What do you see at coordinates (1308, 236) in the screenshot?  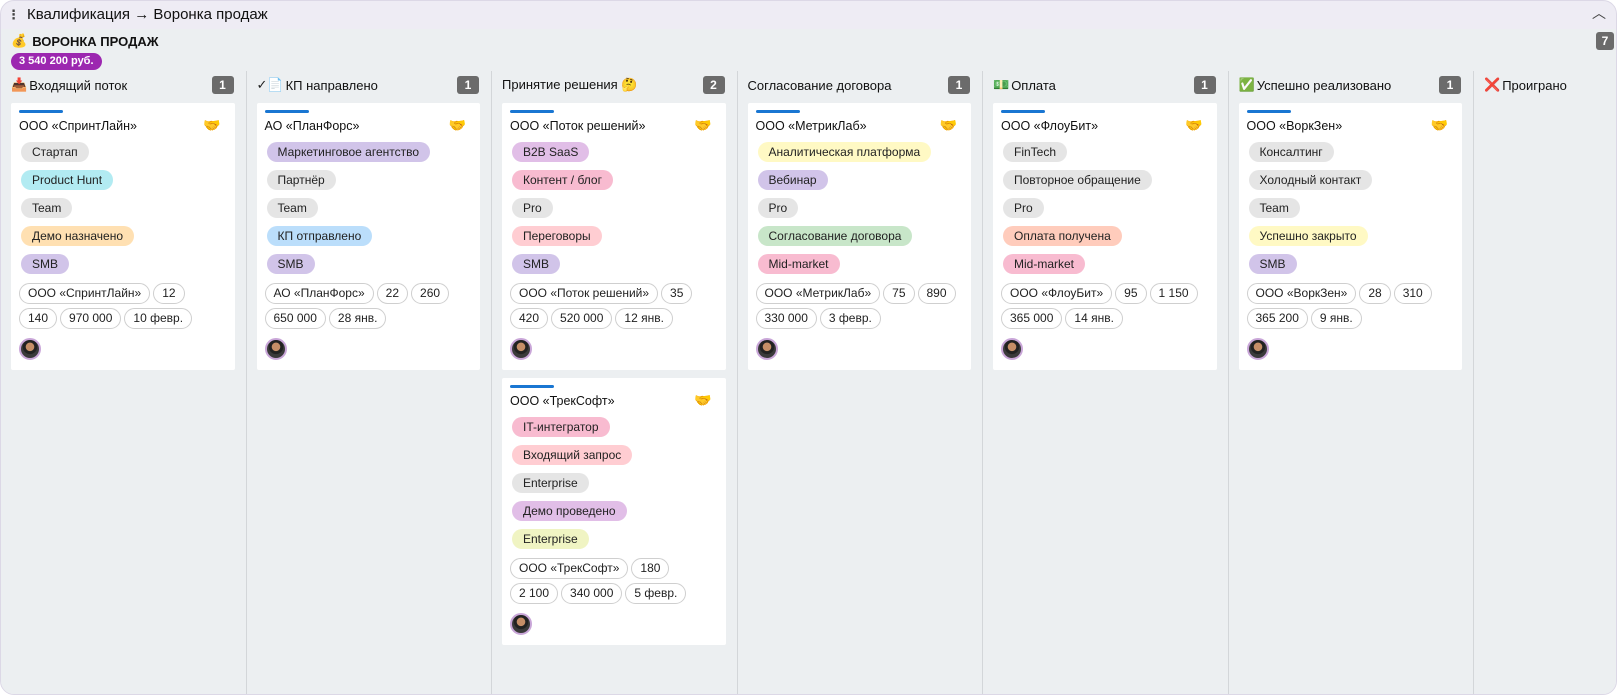 I see `tag: Успешно закрыто` at bounding box center [1308, 236].